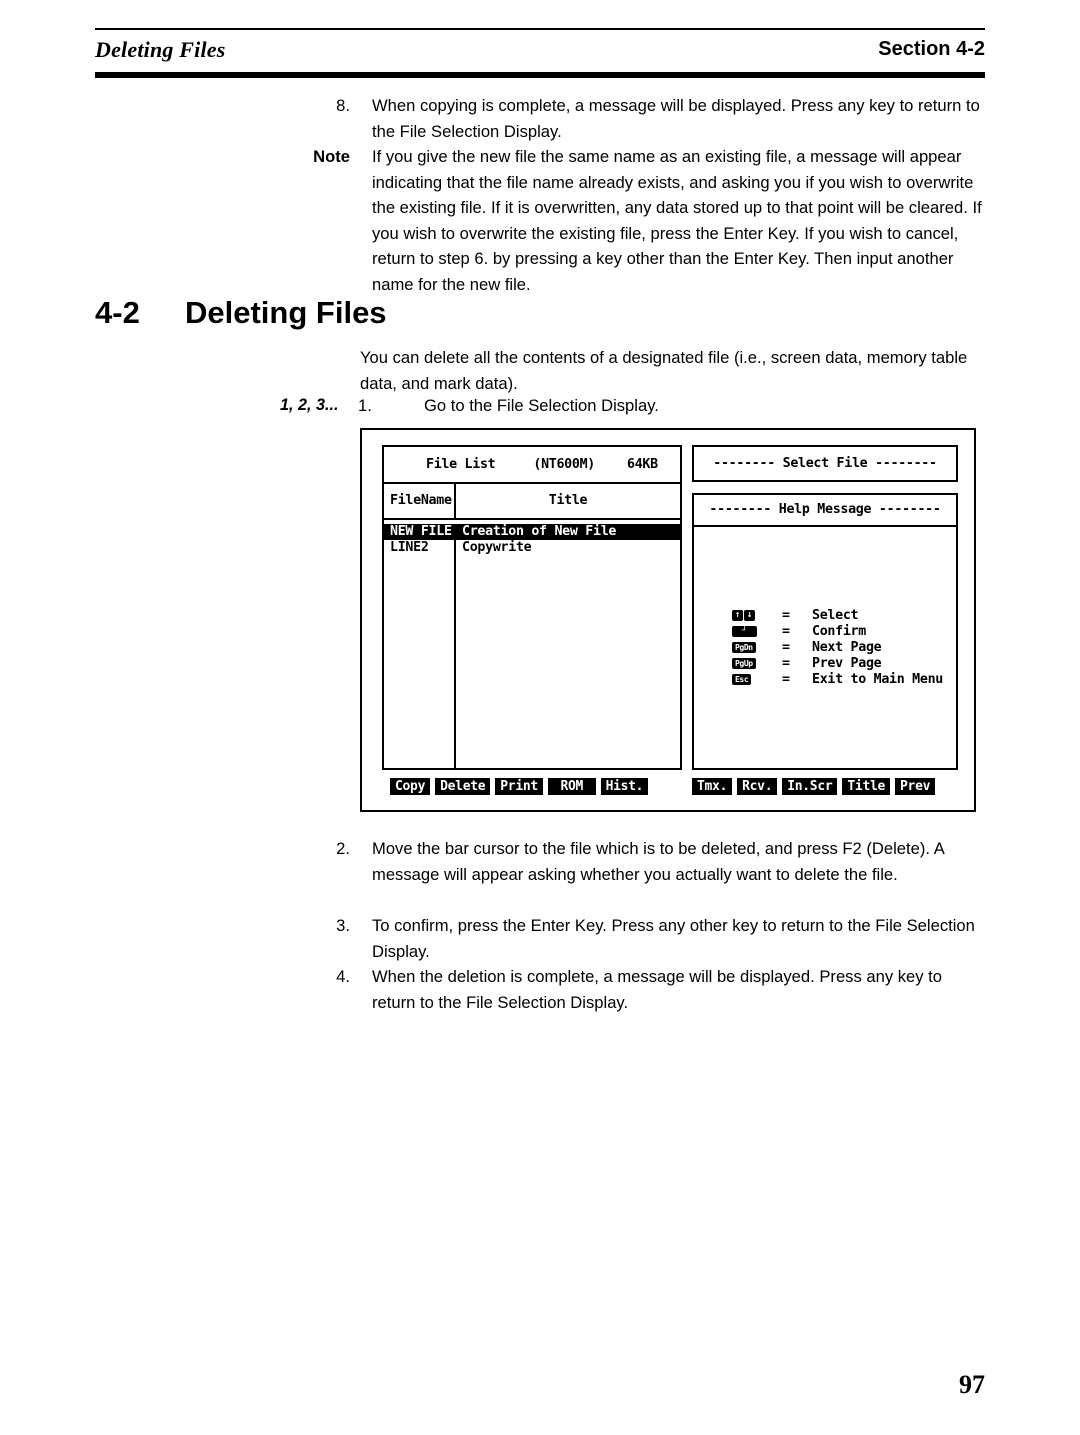 The image size is (1080, 1435). I want to click on step-1-text: Go to the File Selection Display., so click(541, 405).